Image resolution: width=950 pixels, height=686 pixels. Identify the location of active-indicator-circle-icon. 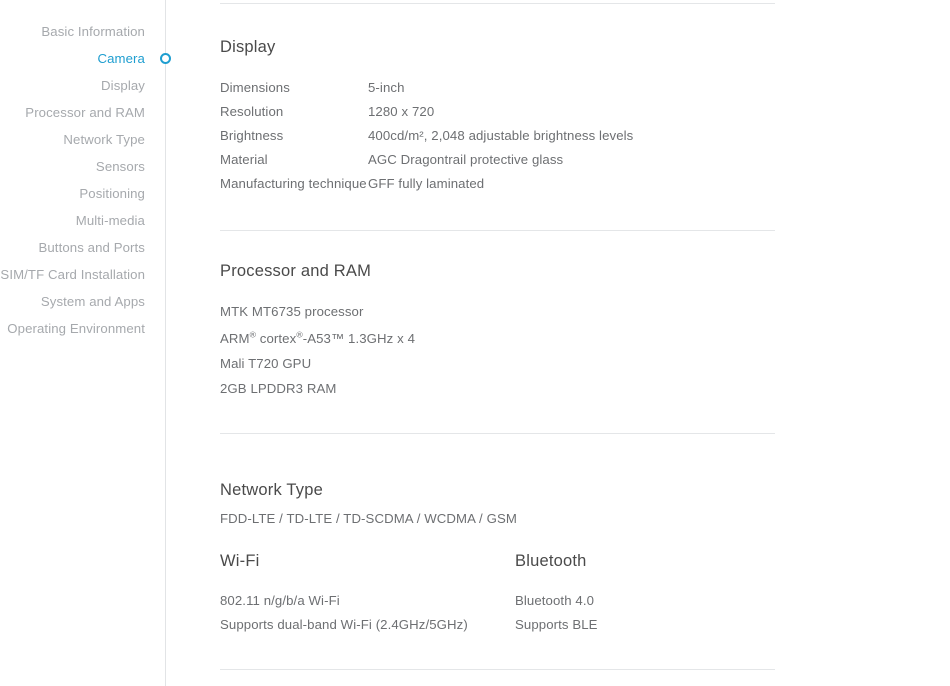
(165, 58).